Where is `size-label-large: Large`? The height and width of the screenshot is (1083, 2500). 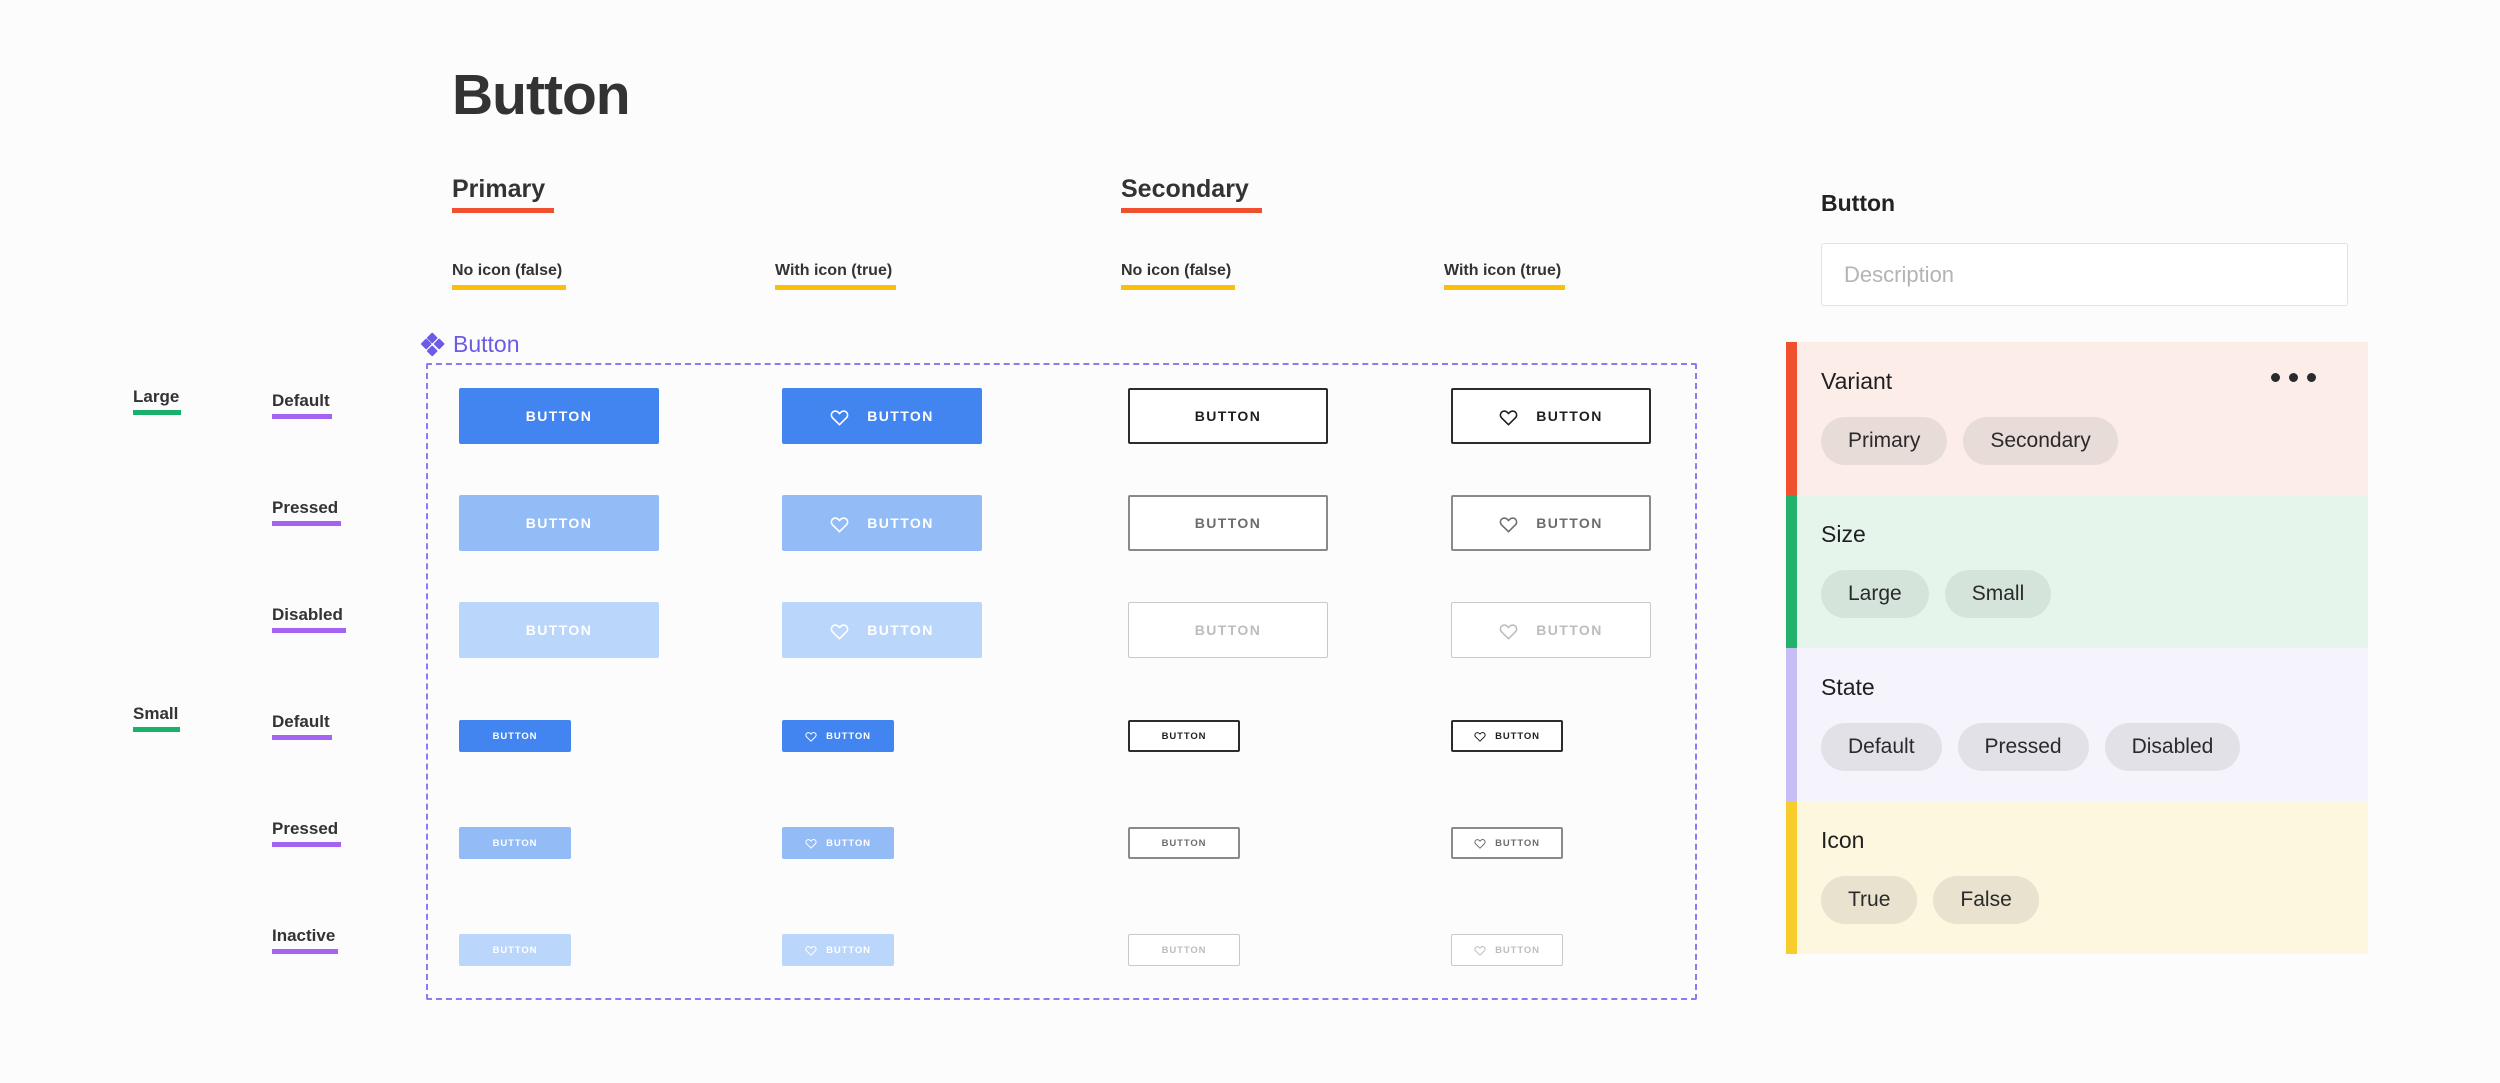
size-label-large: Large is located at coordinates (157, 401).